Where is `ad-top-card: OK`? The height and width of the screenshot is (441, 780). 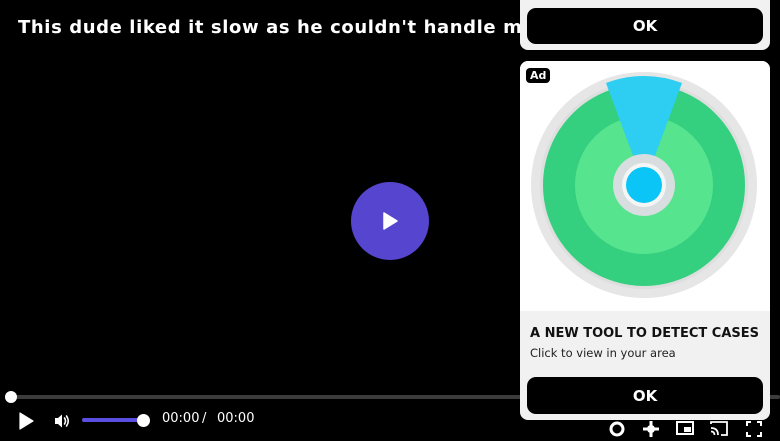
ad-top-card: OK is located at coordinates (645, 25).